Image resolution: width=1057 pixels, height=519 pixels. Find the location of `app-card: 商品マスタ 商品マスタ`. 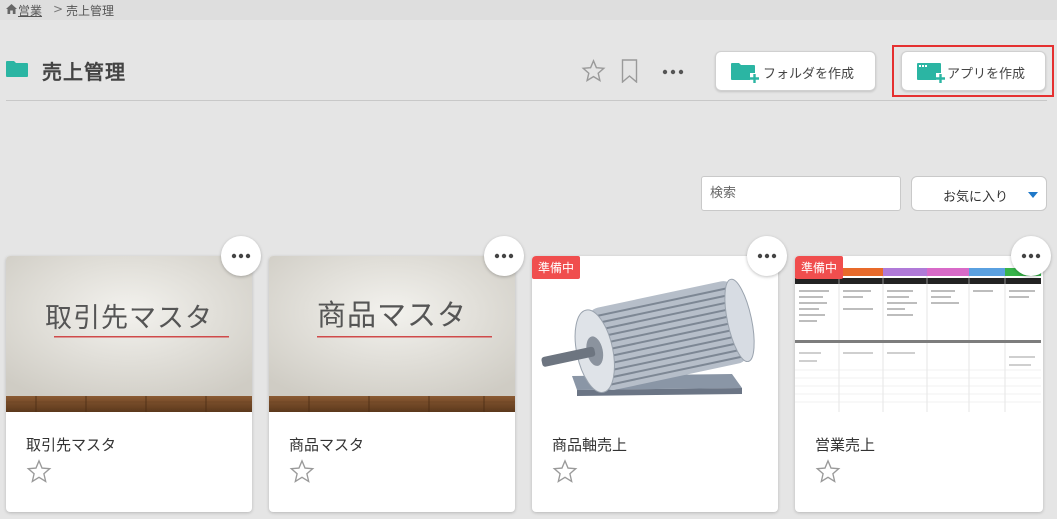

app-card: 商品マスタ 商品マスタ is located at coordinates (392, 384).